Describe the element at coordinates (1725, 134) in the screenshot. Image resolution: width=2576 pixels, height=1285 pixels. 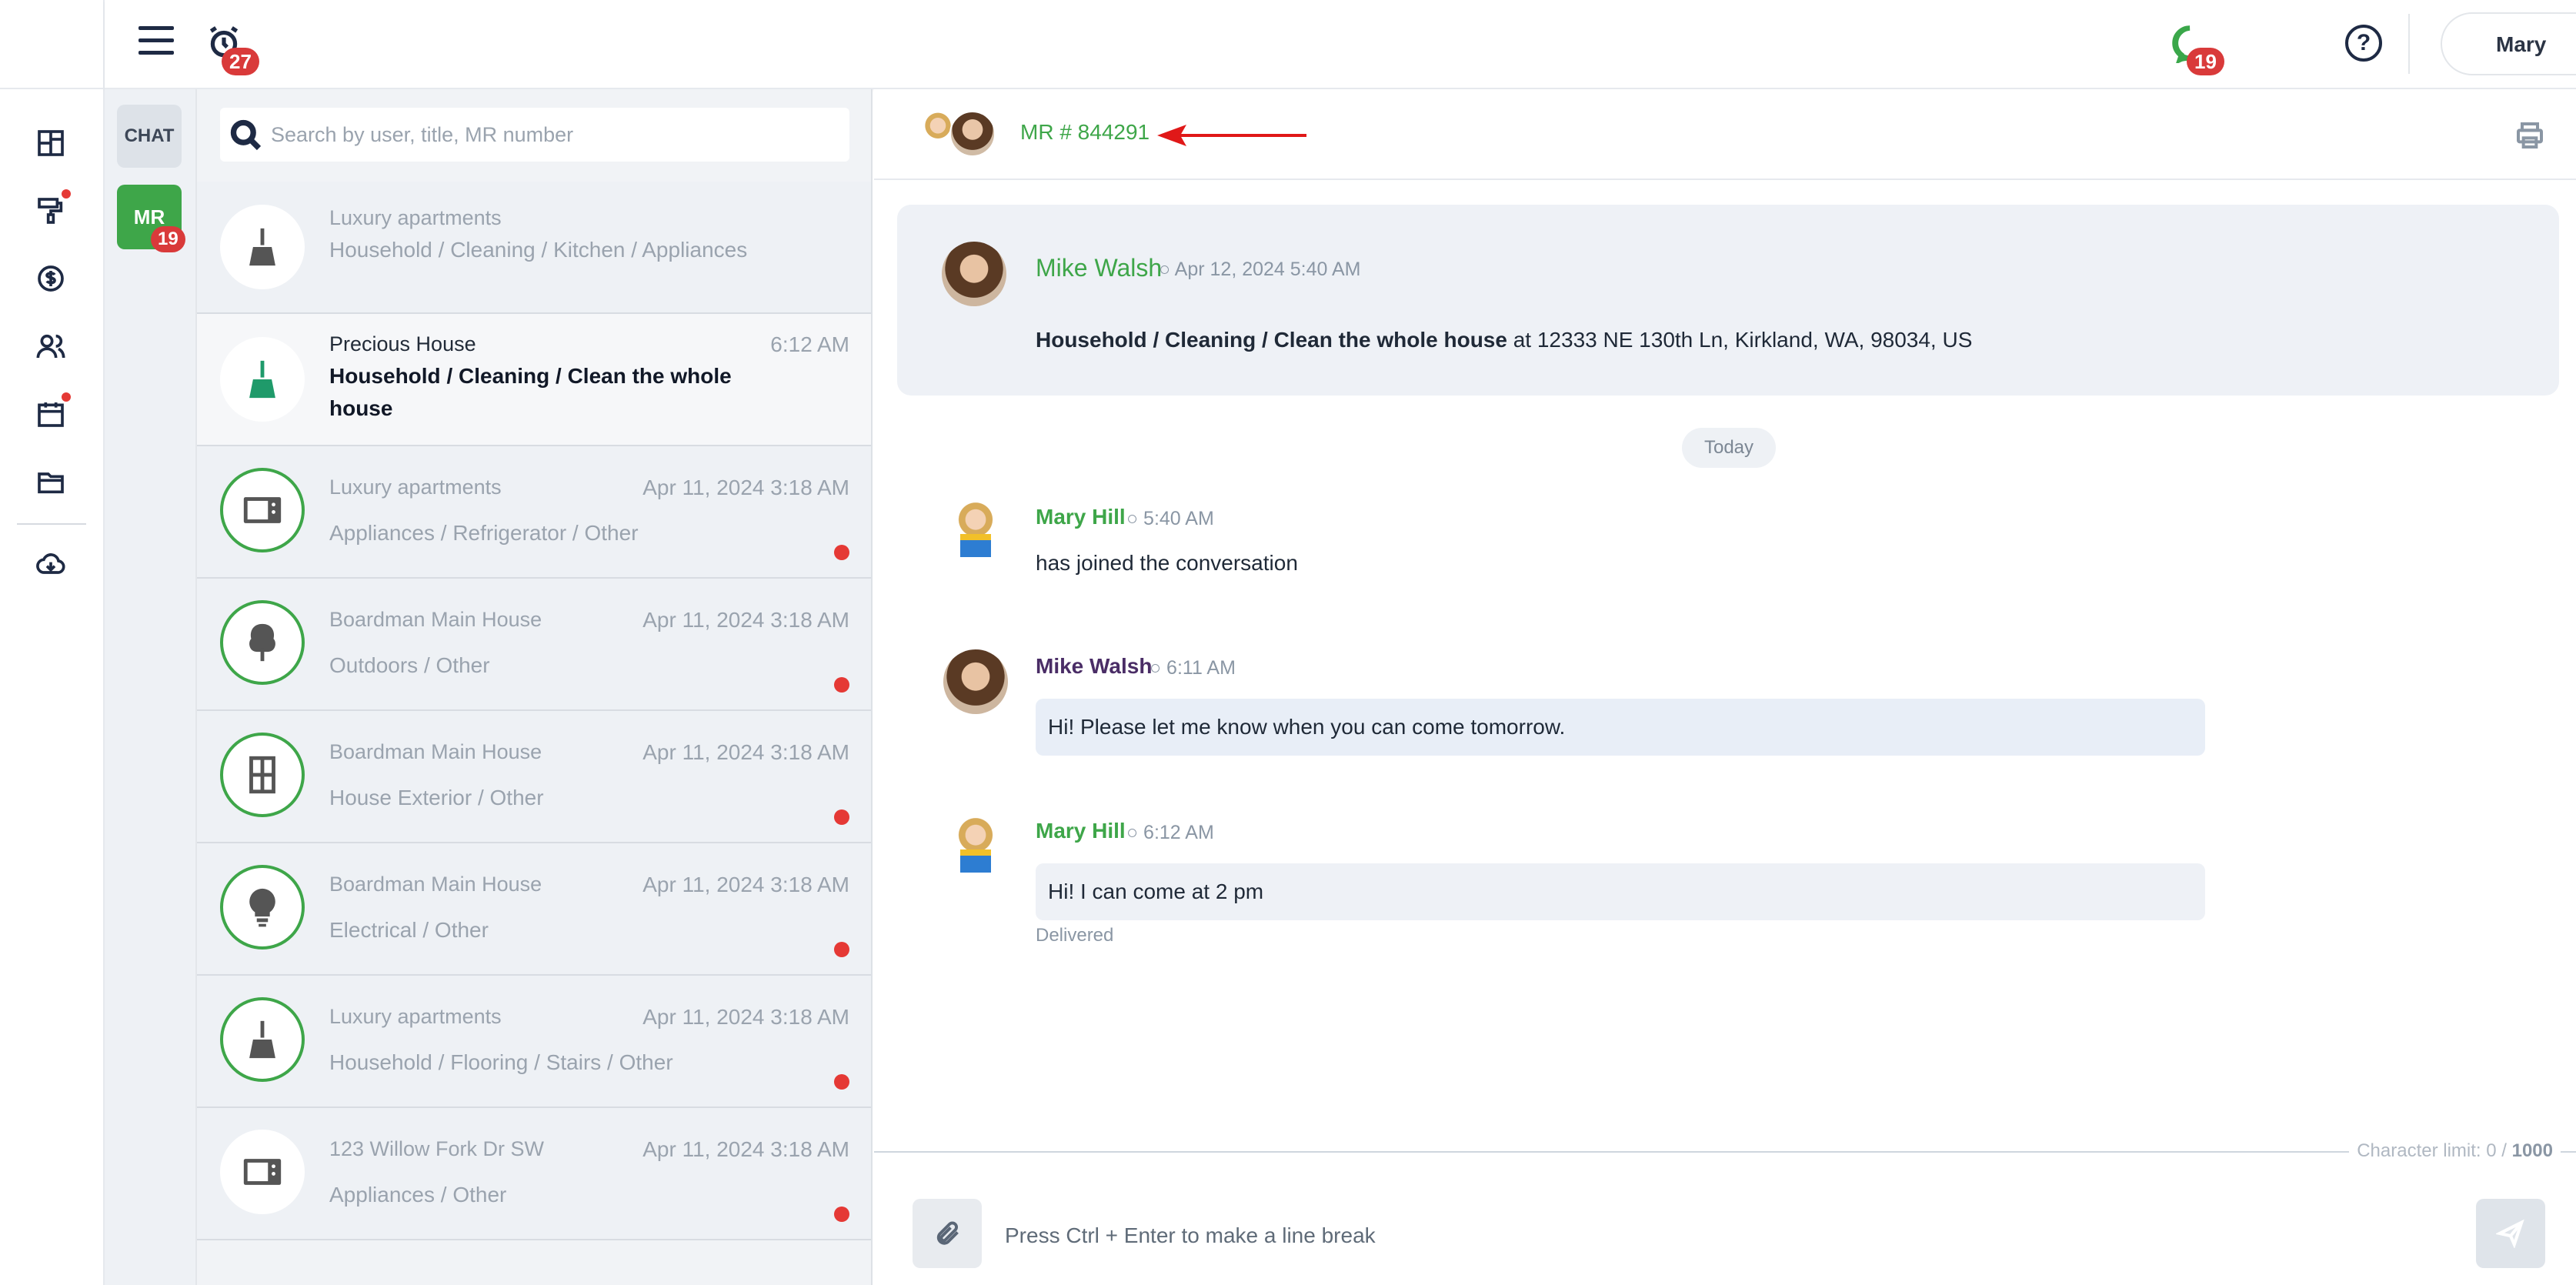
I see `chat-header: MR # 844291` at that location.